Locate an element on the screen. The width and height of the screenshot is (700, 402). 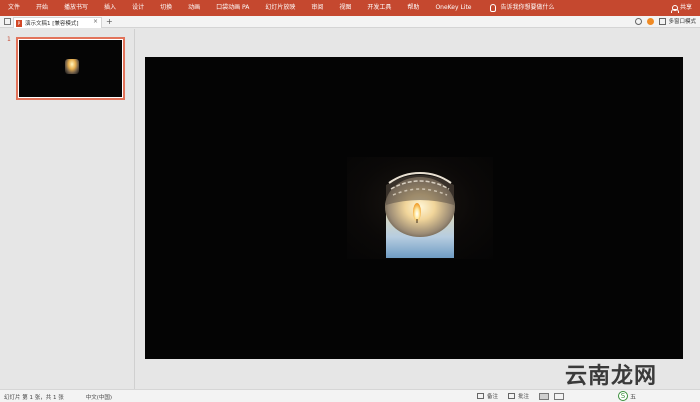
comments-label: 批注 is located at coordinates (524, 397).